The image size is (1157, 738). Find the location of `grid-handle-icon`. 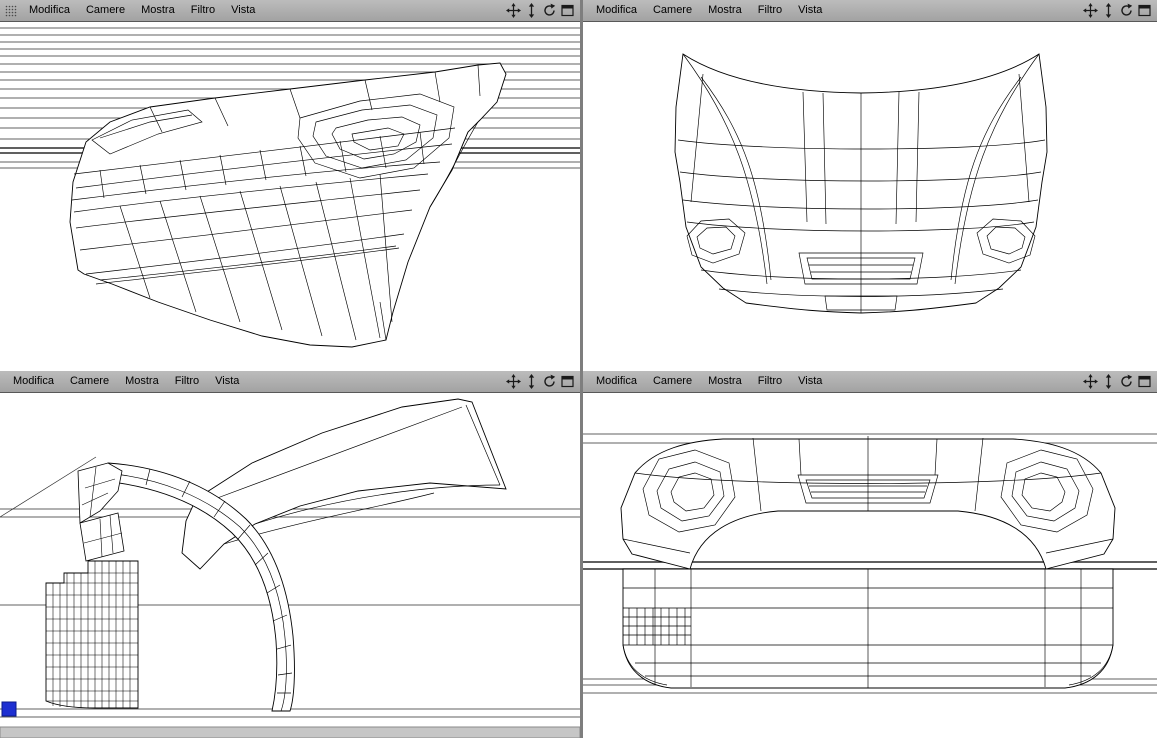

grid-handle-icon is located at coordinates (12, 11).